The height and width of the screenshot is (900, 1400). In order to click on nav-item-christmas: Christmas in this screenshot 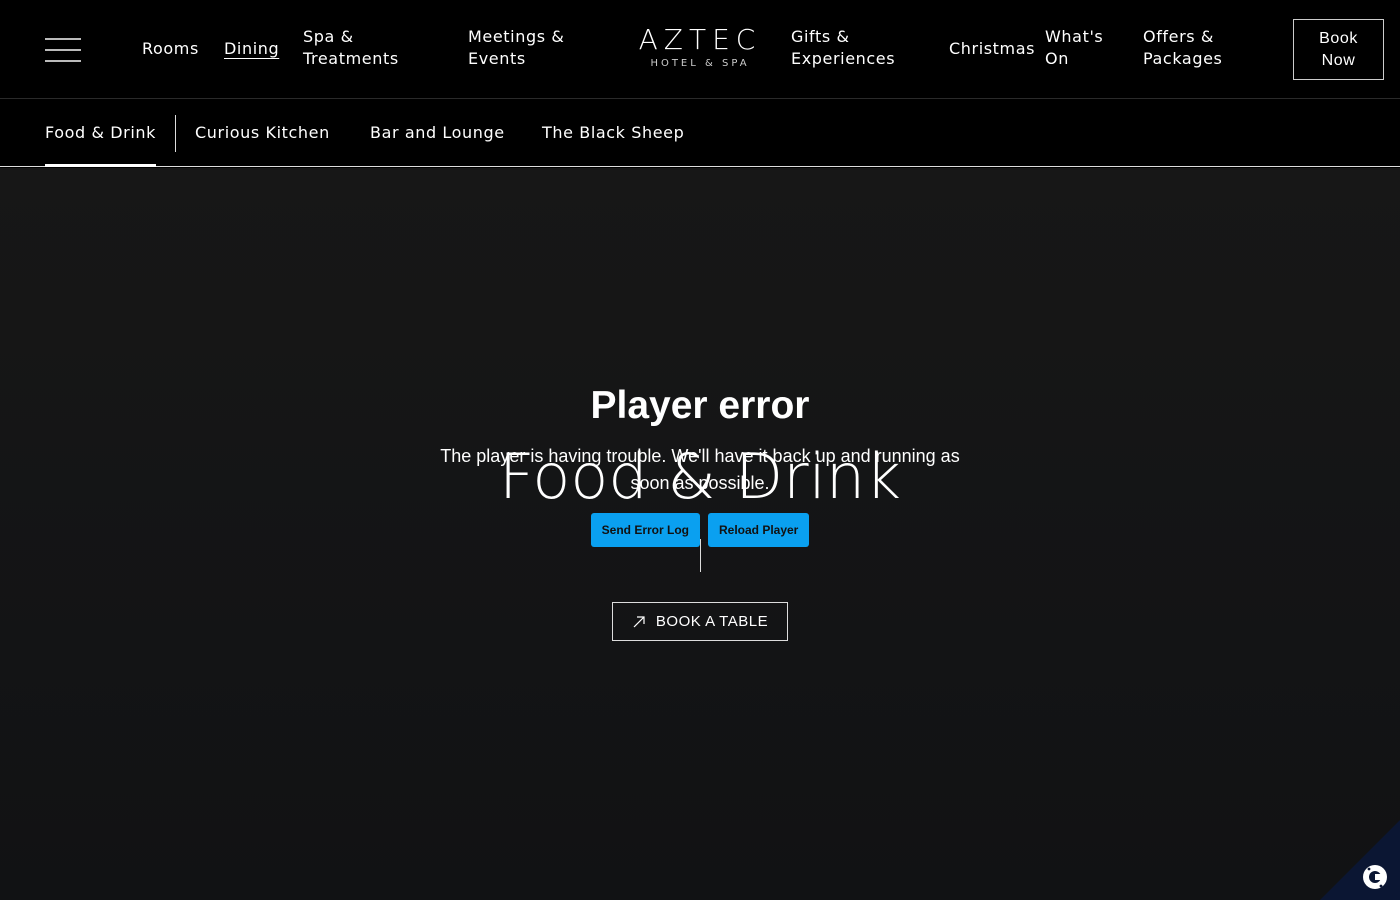, I will do `click(992, 49)`.